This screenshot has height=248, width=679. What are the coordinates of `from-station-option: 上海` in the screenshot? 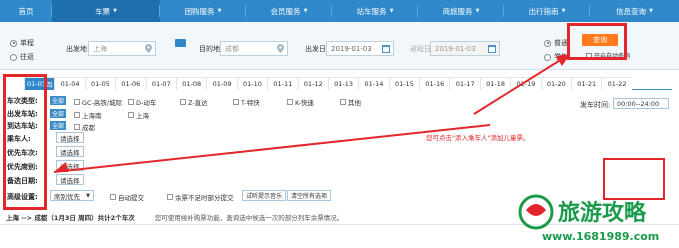 It's located at (138, 115).